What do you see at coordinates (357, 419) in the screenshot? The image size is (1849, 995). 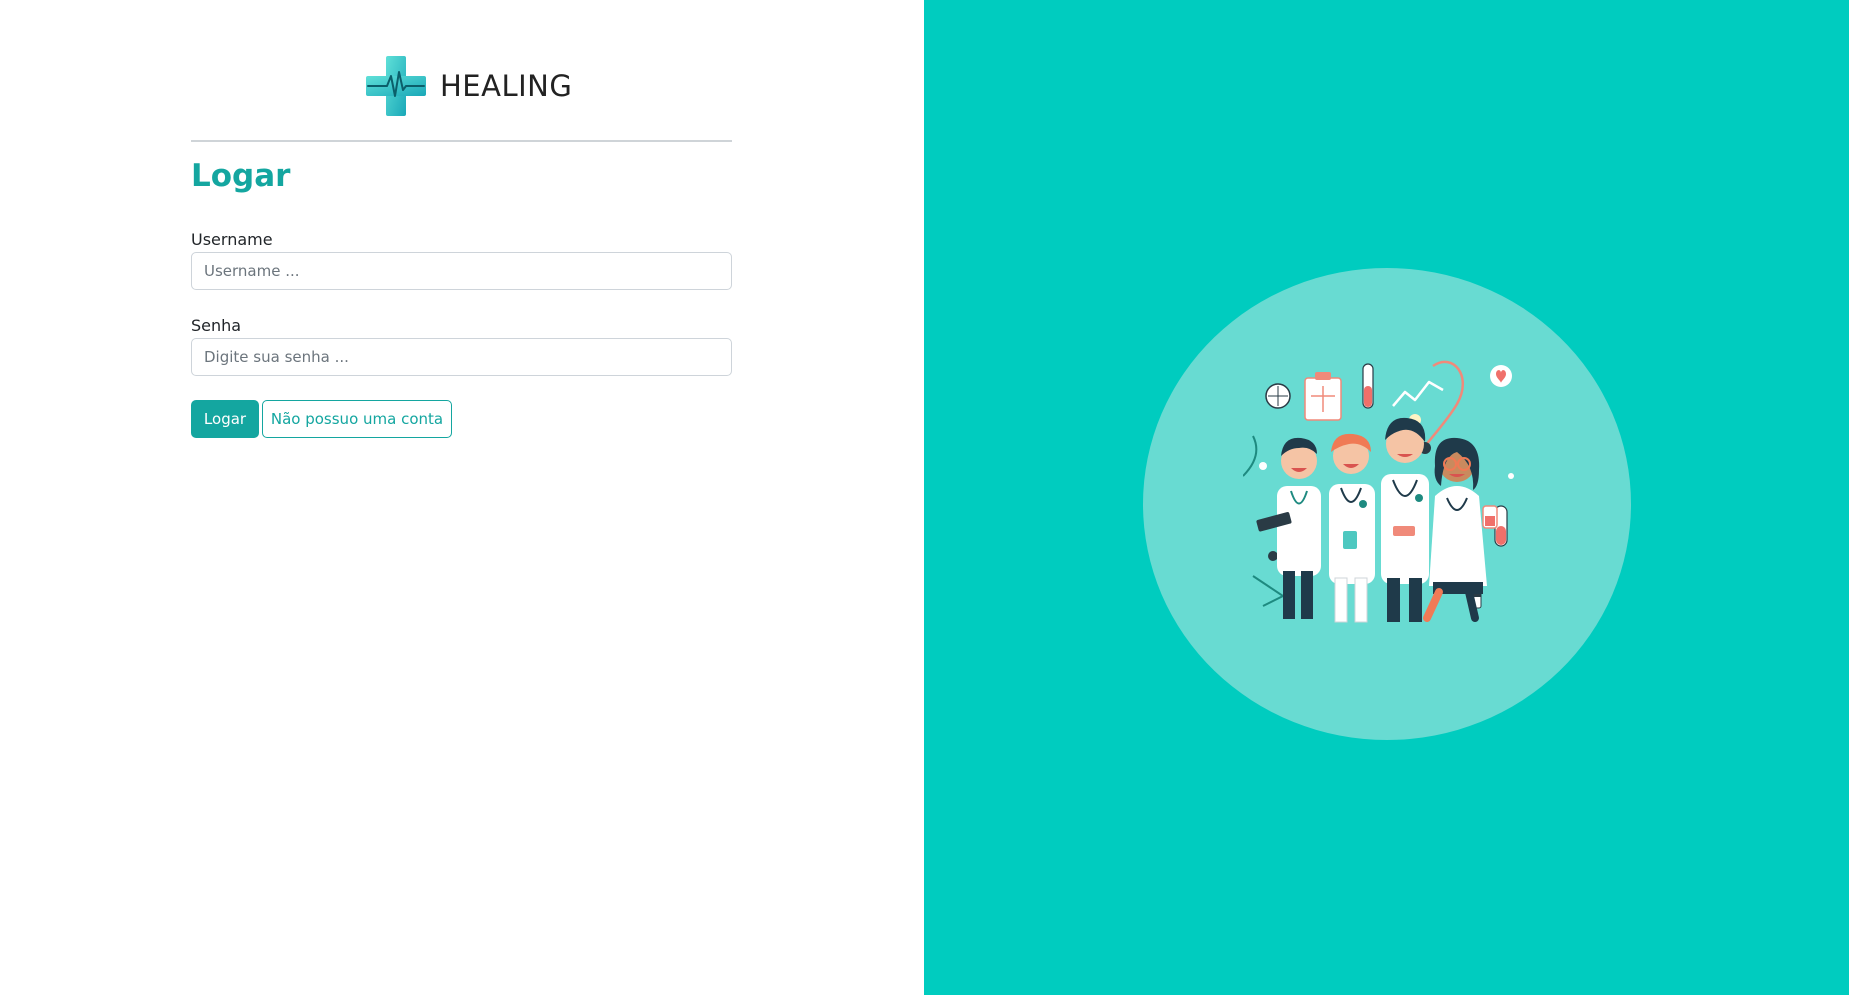 I see `register-button: Não possuo uma conta` at bounding box center [357, 419].